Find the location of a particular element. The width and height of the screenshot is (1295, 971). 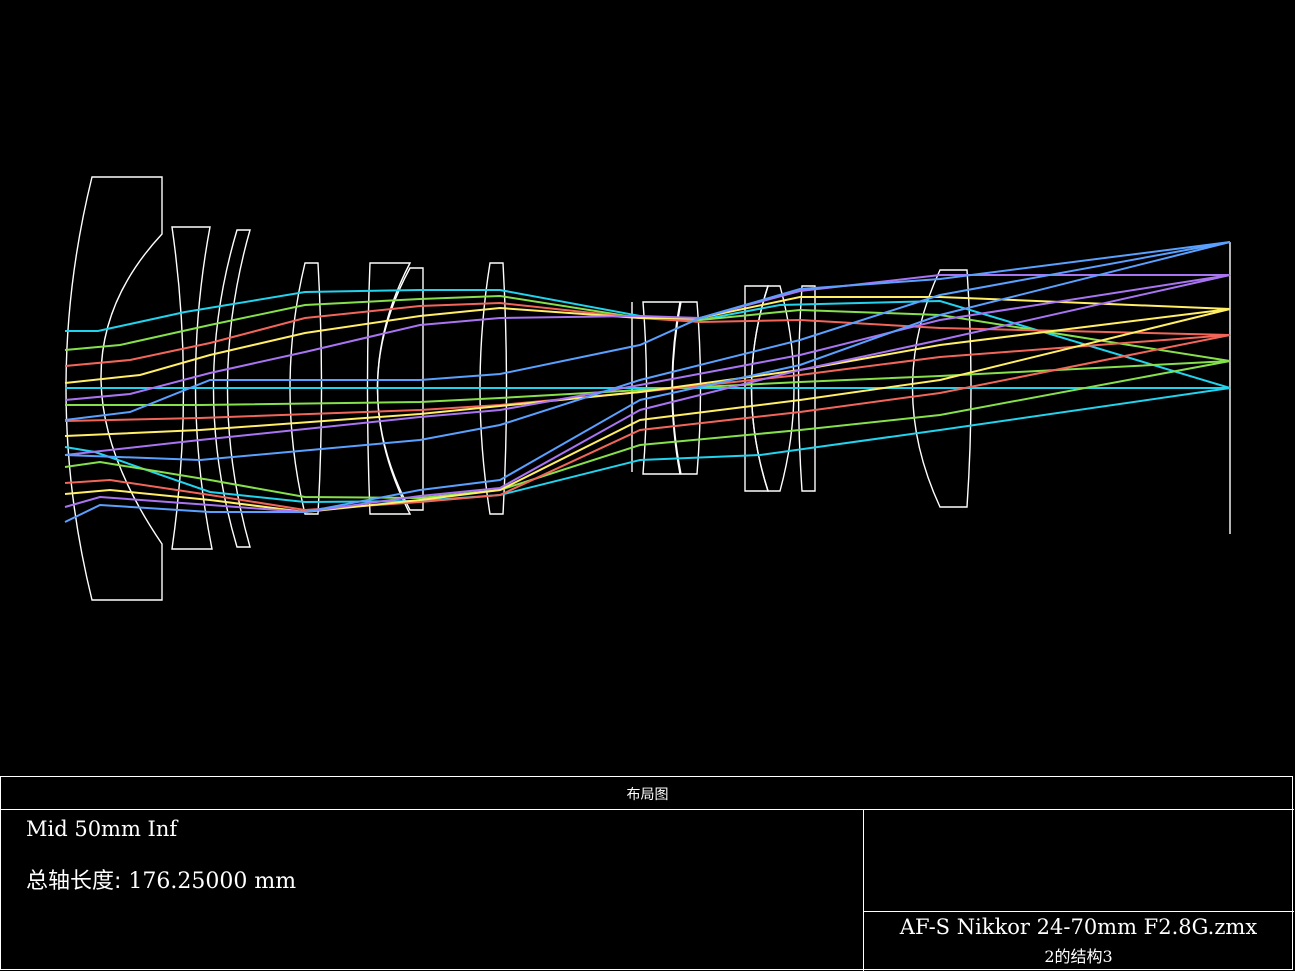

total-length: 总轴长度: 176.25000 mm is located at coordinates (161, 879).